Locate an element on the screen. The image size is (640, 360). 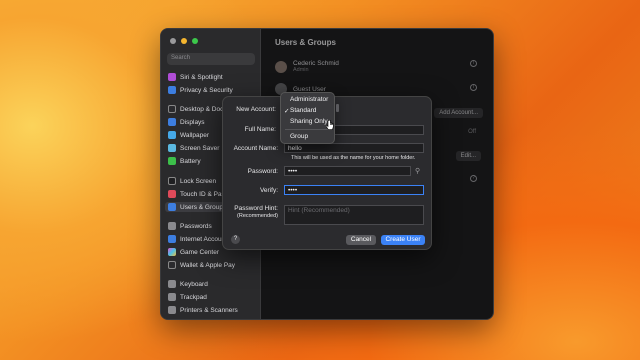
at-icon is located at coordinates (172, 239).